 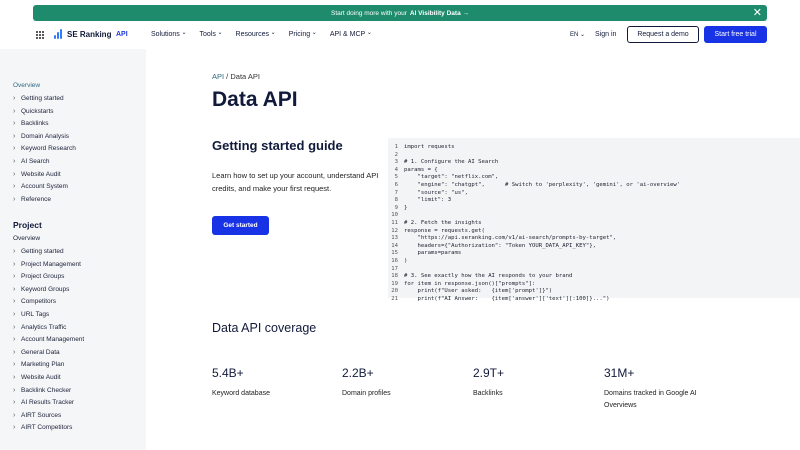 I want to click on sidebar-project-item-11: › Backlink Checker, so click(x=42, y=390).